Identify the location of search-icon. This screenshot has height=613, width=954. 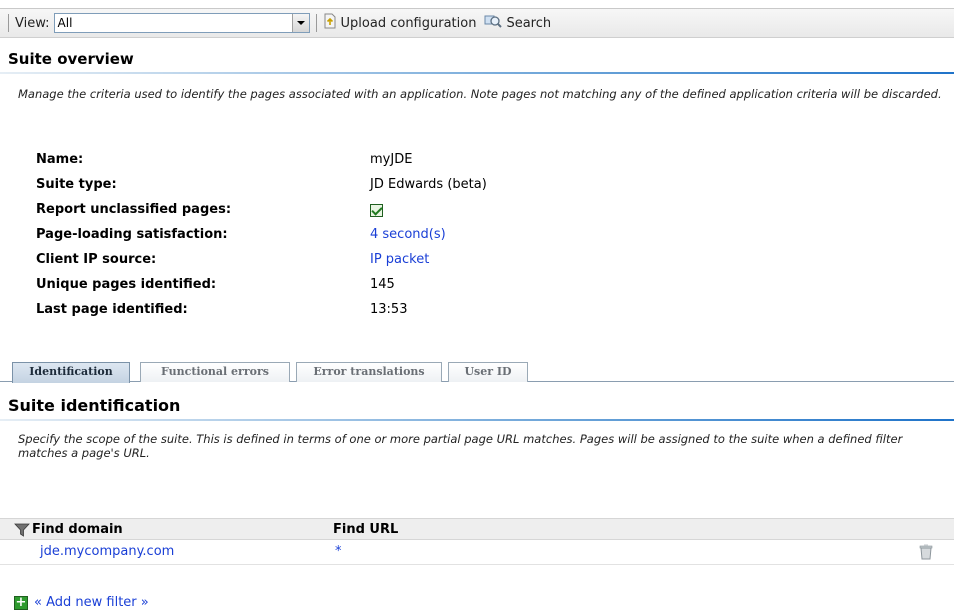
(493, 23).